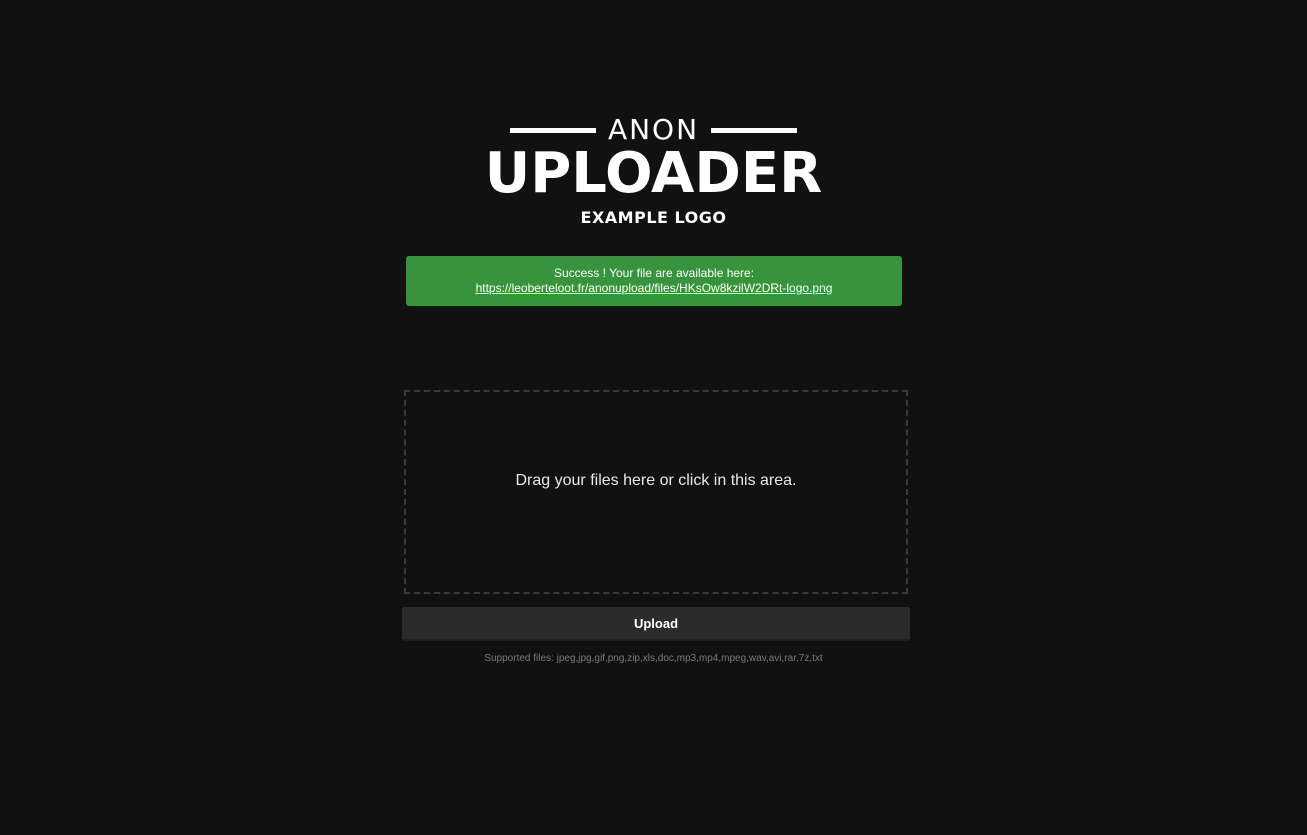  What do you see at coordinates (552, 130) in the screenshot?
I see `logo-rule-left` at bounding box center [552, 130].